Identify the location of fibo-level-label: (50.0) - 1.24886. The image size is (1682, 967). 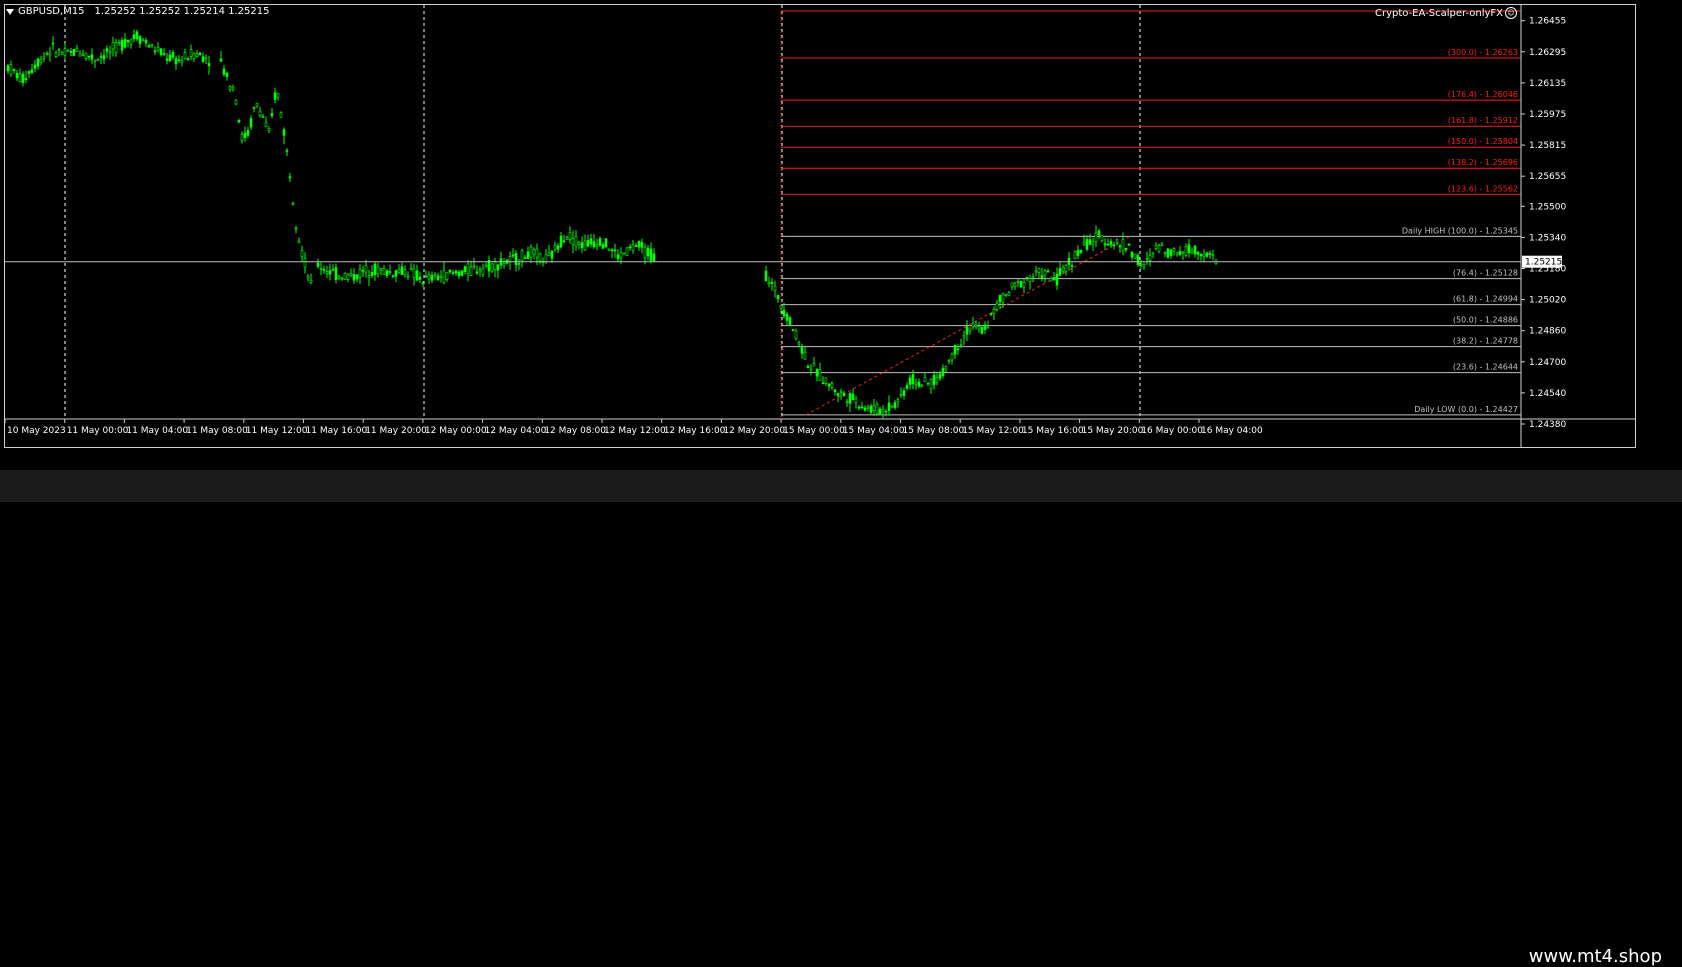
(1485, 320).